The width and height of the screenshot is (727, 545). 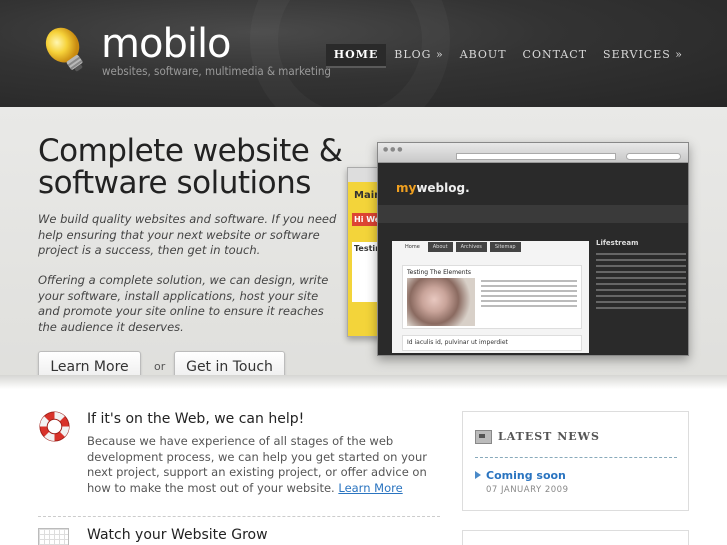 I want to click on preview-tabs: Home About Archives Sitemap, so click(x=462, y=242).